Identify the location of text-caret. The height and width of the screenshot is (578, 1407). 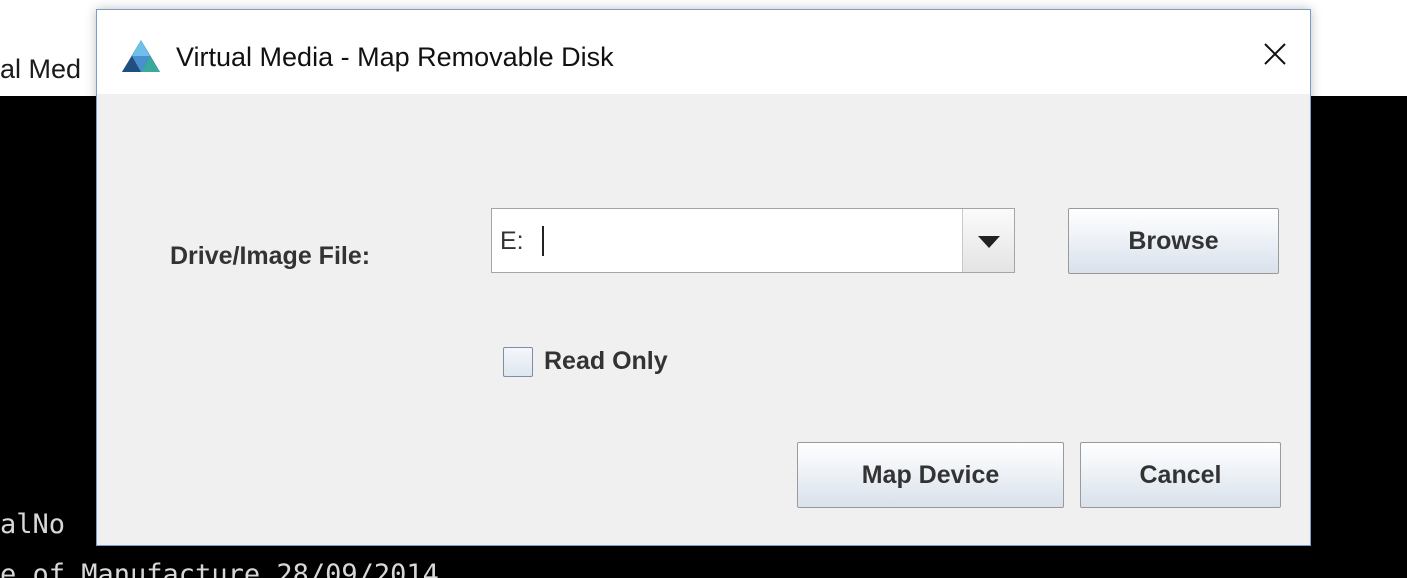
(543, 241).